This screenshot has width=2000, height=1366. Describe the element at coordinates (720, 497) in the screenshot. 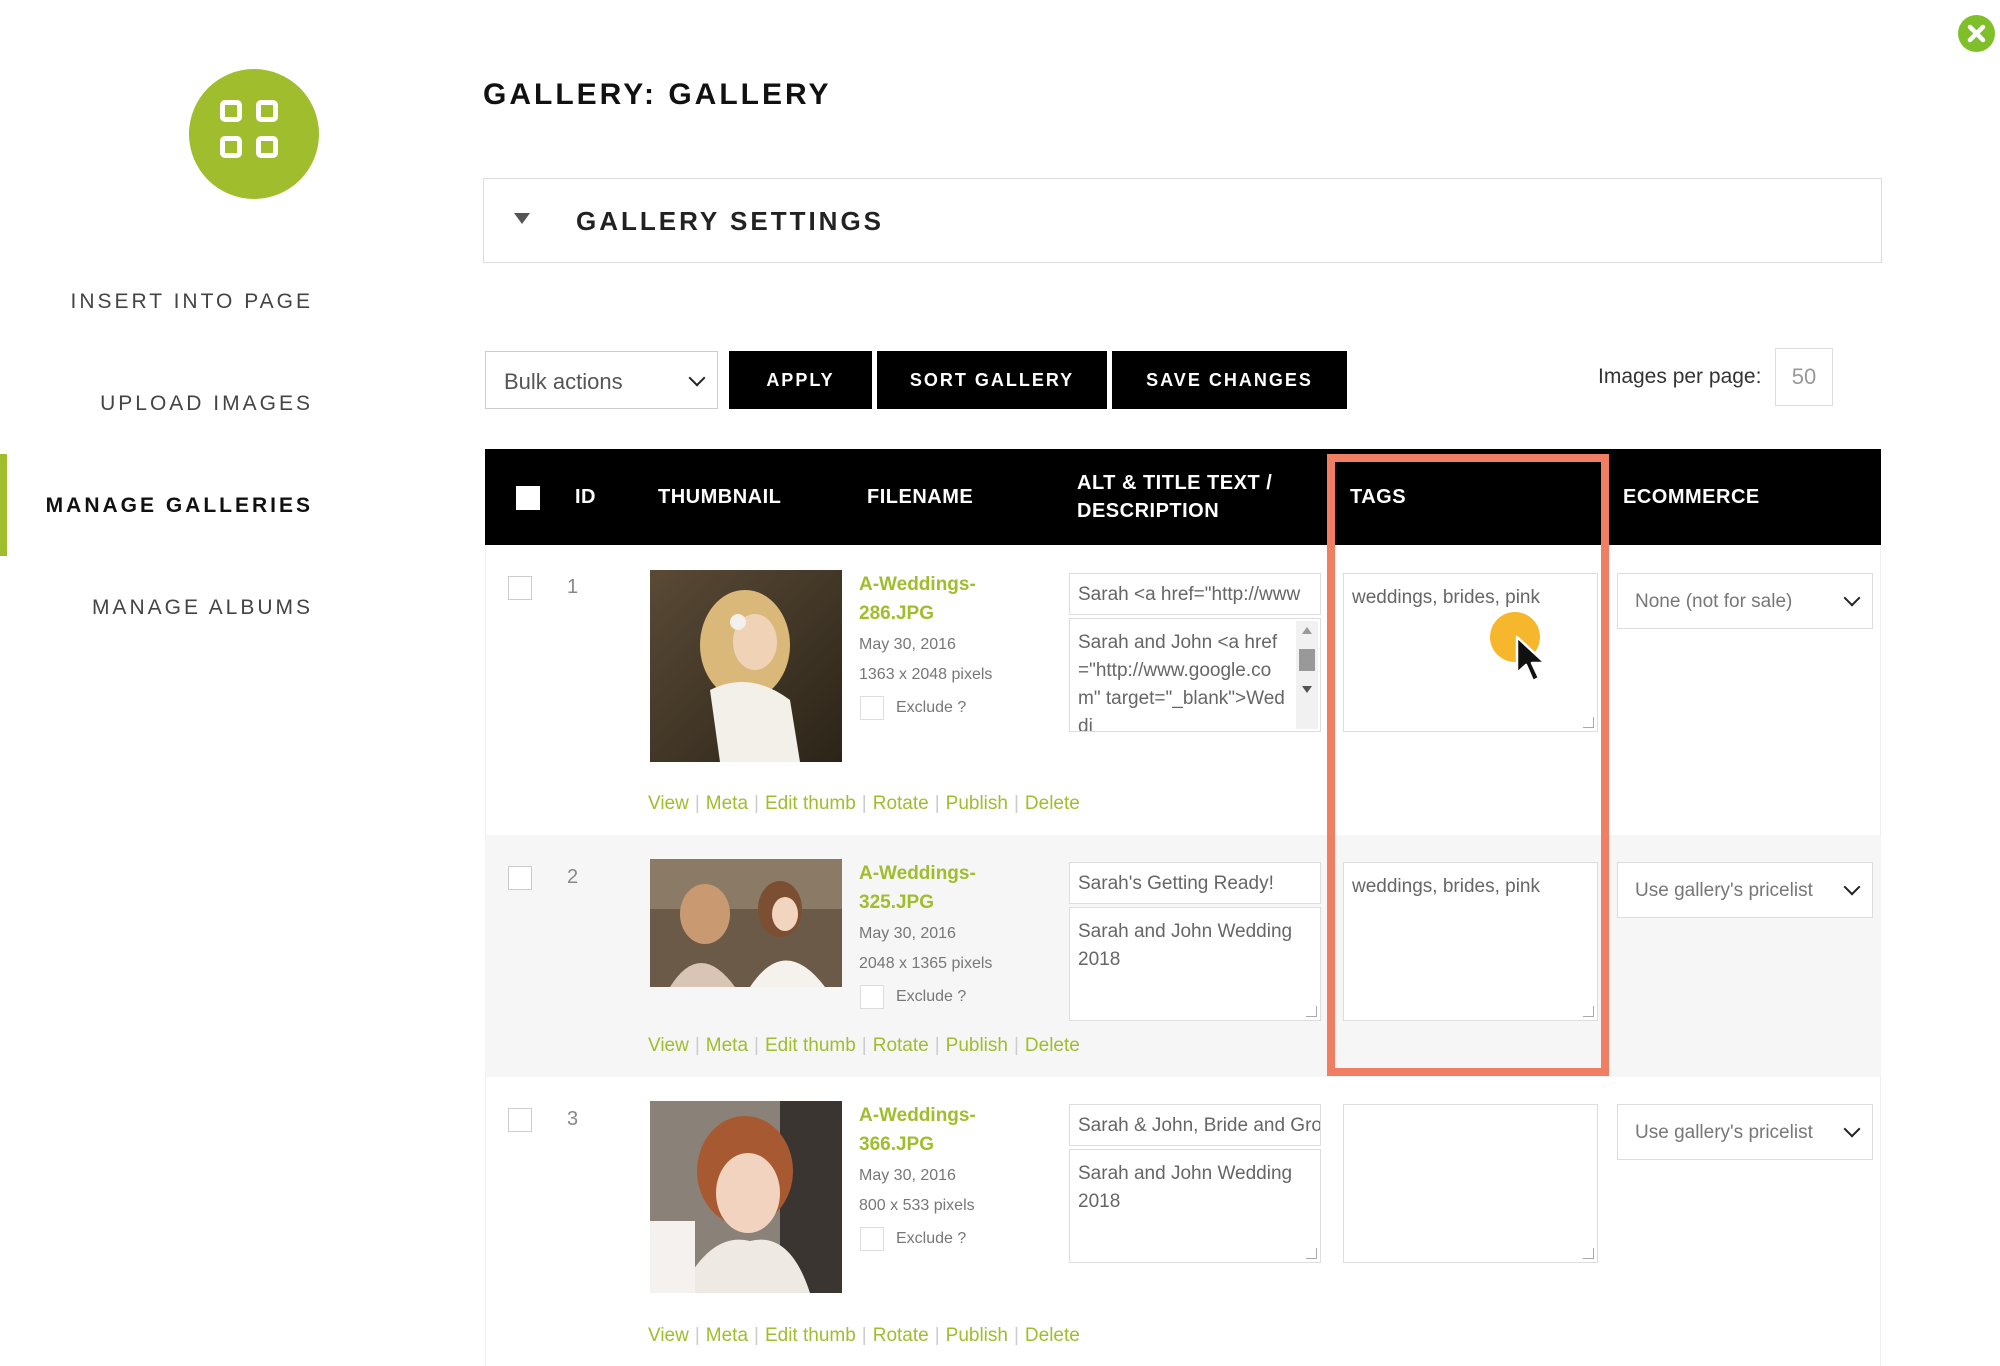

I see `column-header-thumbnail: THUMBNAIL` at that location.